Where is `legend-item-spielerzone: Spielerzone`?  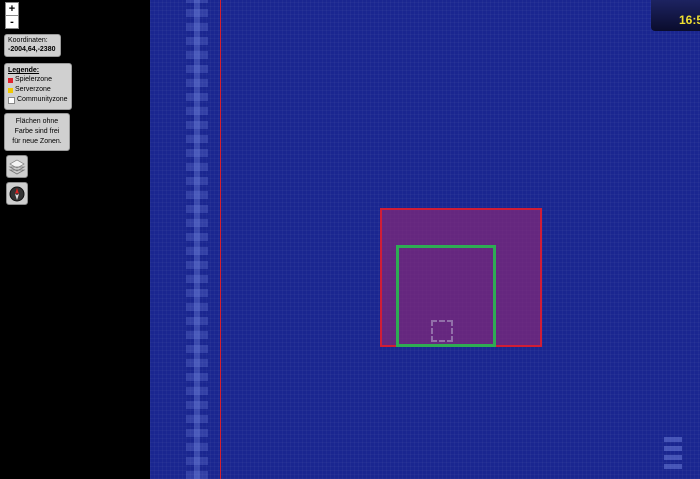
legend-item-spielerzone: Spielerzone is located at coordinates (38, 80).